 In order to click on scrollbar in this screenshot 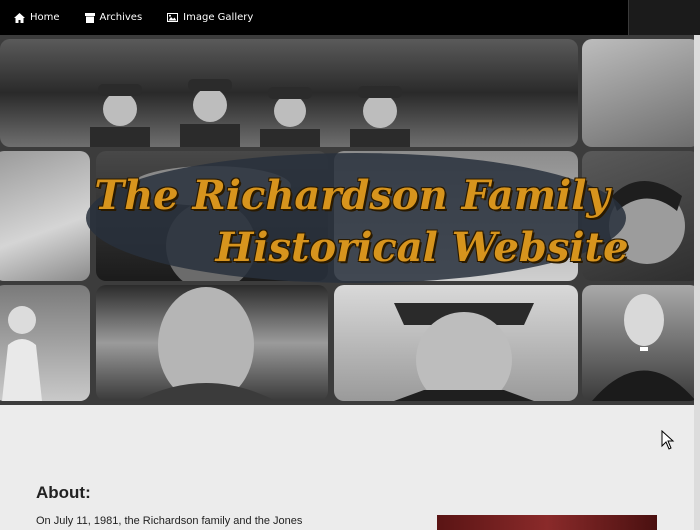, I will do `click(697, 282)`.